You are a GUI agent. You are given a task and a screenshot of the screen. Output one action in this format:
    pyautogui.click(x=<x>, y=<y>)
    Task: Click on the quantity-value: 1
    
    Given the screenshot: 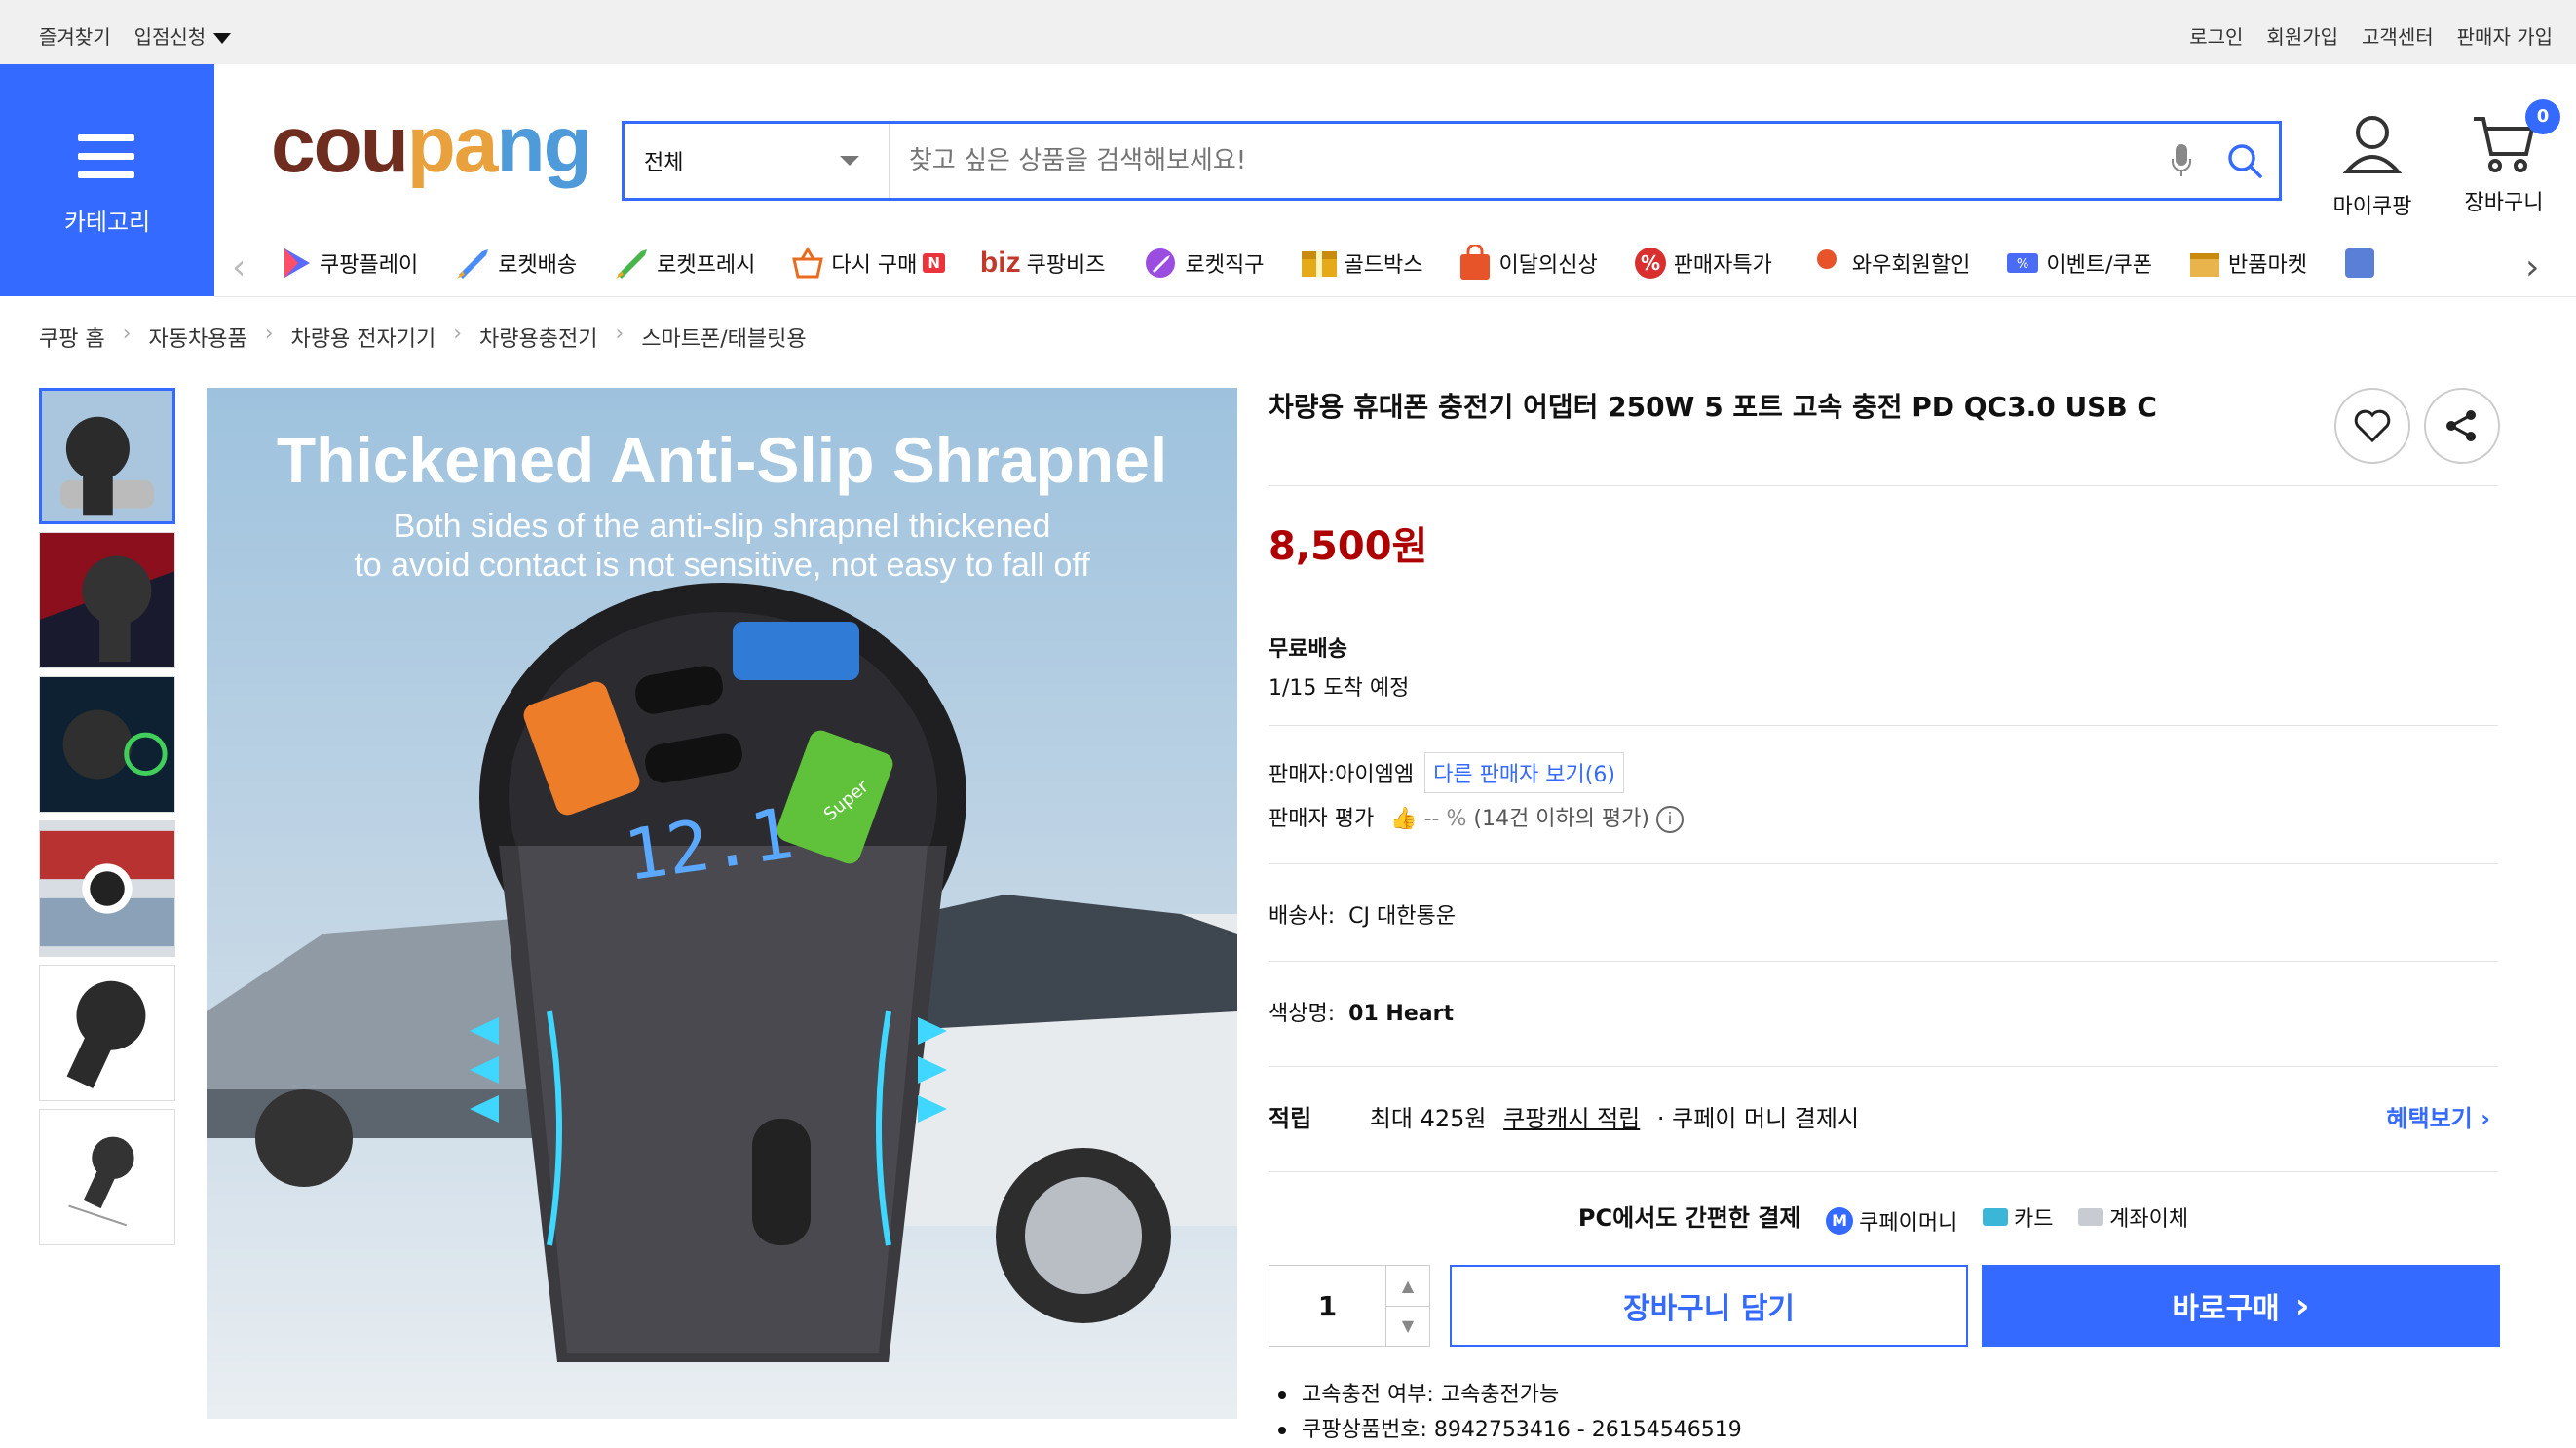 What is the action you would take?
    pyautogui.click(x=1327, y=1306)
    